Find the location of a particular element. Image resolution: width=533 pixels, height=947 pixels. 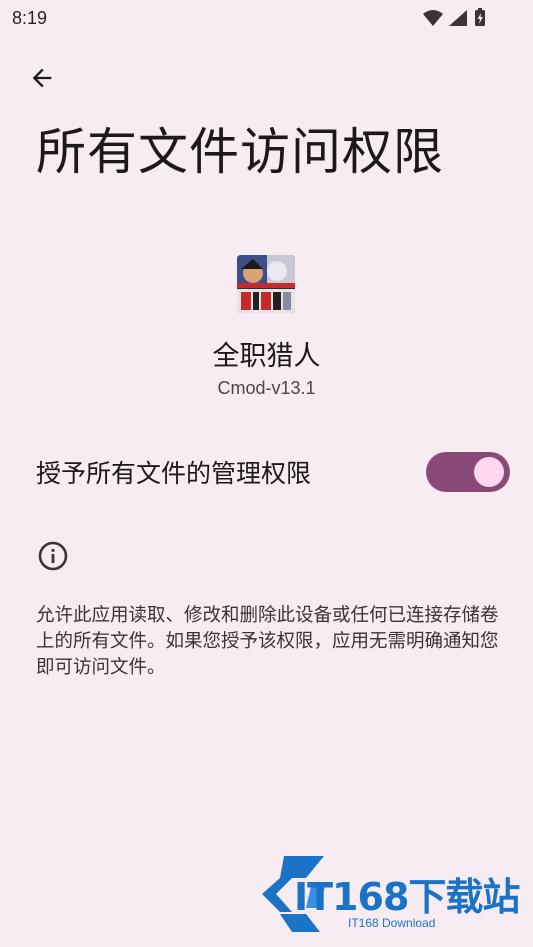

watermark-brand: IT168下载站 is located at coordinates (407, 897).